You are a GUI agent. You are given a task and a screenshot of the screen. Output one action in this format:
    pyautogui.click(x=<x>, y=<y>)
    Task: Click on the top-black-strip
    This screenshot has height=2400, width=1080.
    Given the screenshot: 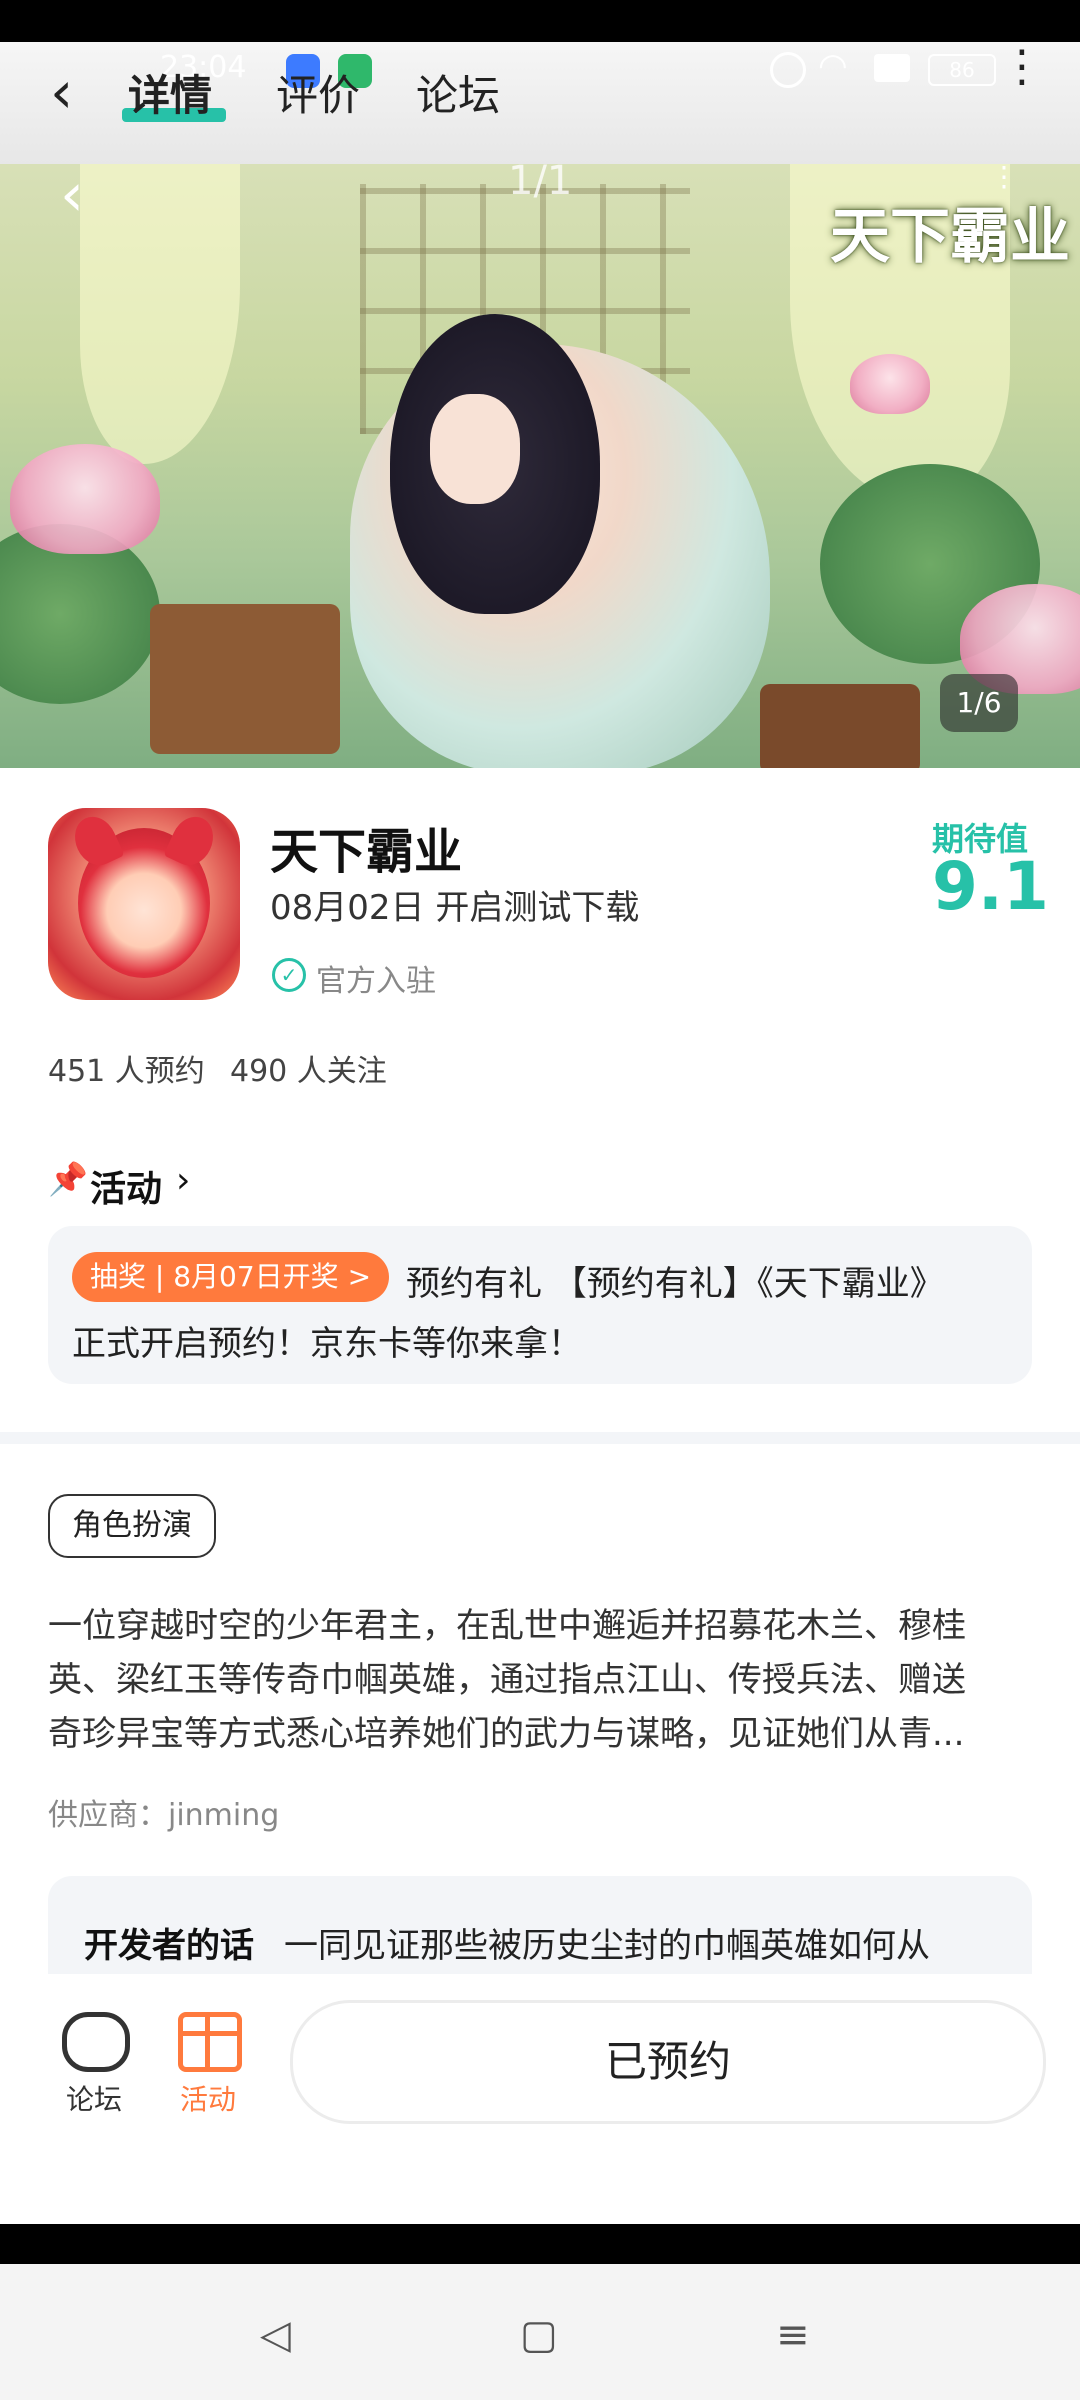 What is the action you would take?
    pyautogui.click(x=540, y=21)
    